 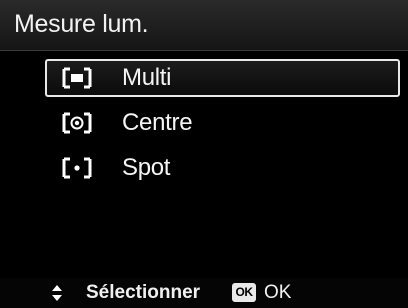 I want to click on center-weighted-metering-icon, so click(x=77, y=123).